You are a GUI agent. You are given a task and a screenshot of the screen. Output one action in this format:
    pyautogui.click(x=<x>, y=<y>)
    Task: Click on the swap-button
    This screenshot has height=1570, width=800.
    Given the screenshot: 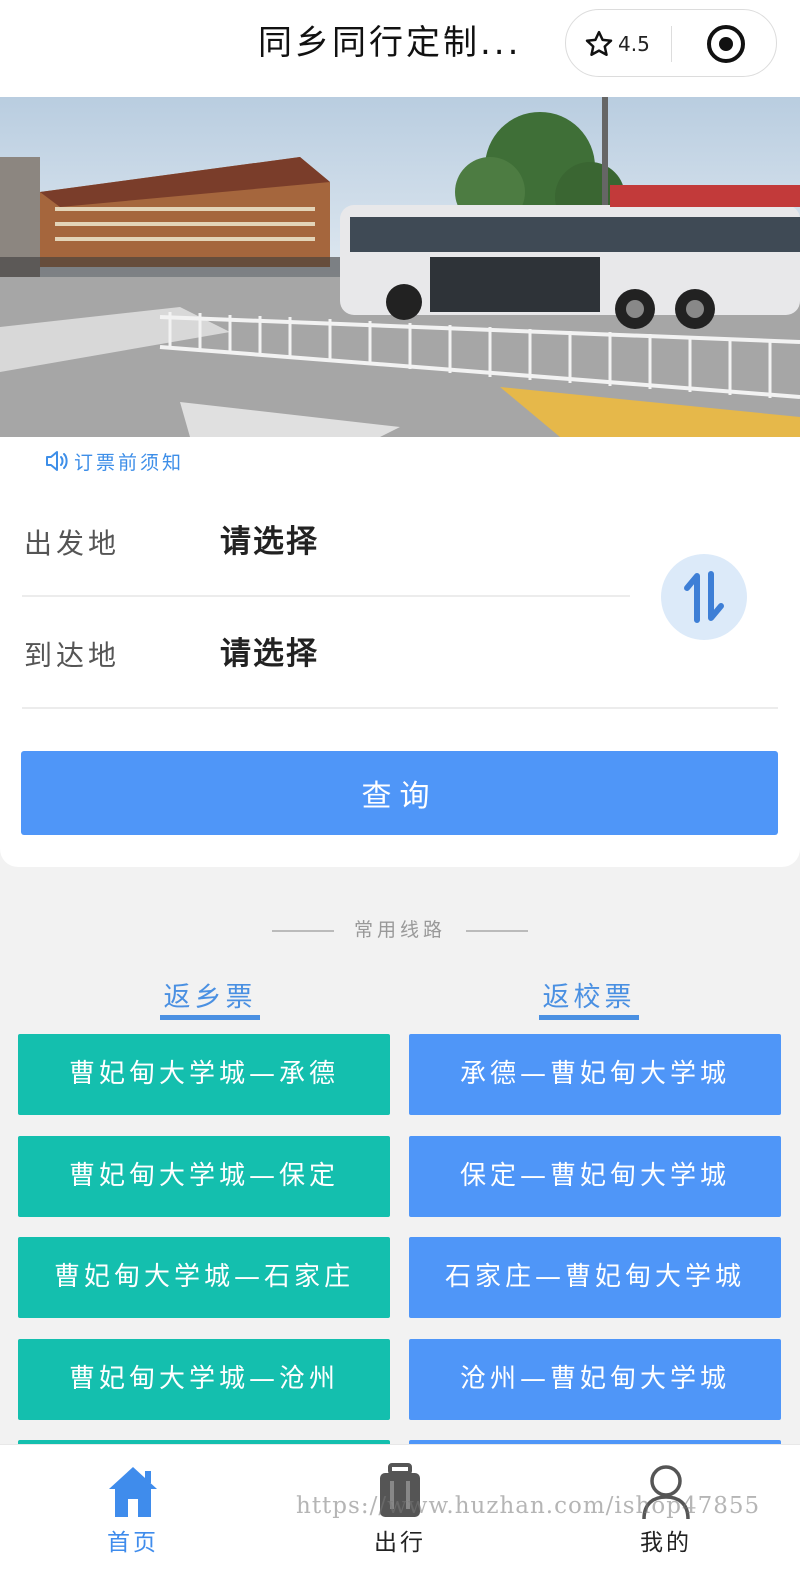 What is the action you would take?
    pyautogui.click(x=704, y=597)
    